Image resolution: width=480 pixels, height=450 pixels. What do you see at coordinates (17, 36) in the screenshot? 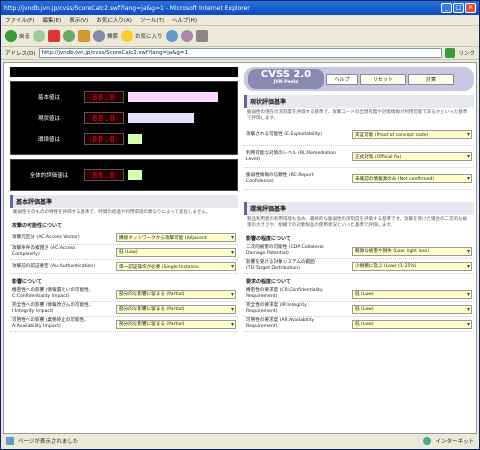
I see `back-button: 戻る` at bounding box center [17, 36].